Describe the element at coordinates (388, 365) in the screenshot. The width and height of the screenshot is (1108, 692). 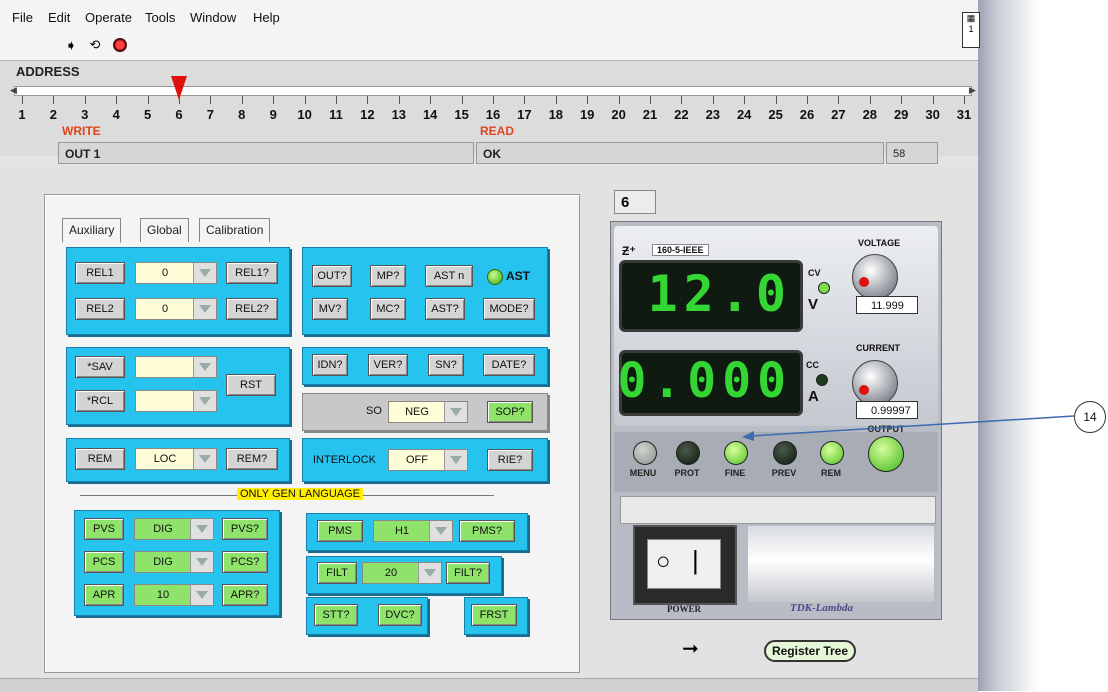
I see `ver-query-button: VER?` at that location.